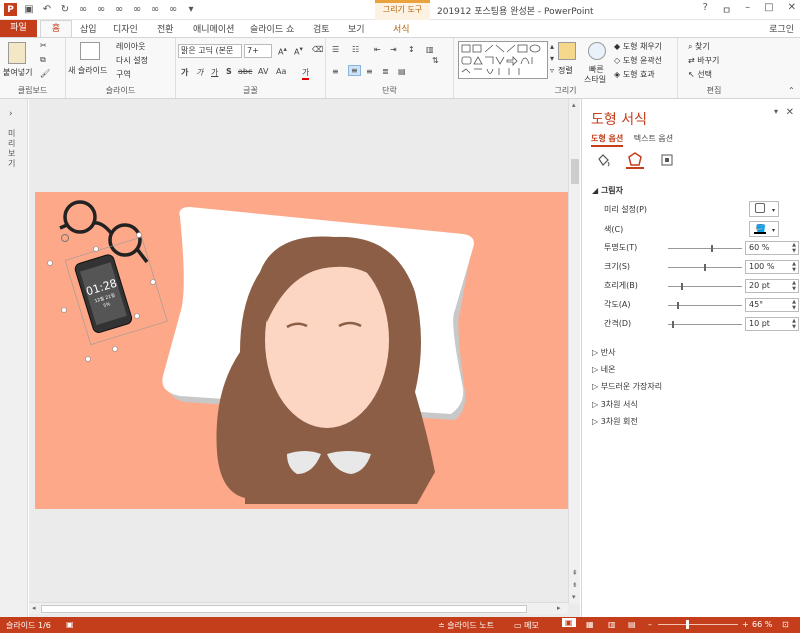 This screenshot has height=633, width=800. What do you see at coordinates (165, 28) in the screenshot?
I see `tab-transitions: 전환` at bounding box center [165, 28].